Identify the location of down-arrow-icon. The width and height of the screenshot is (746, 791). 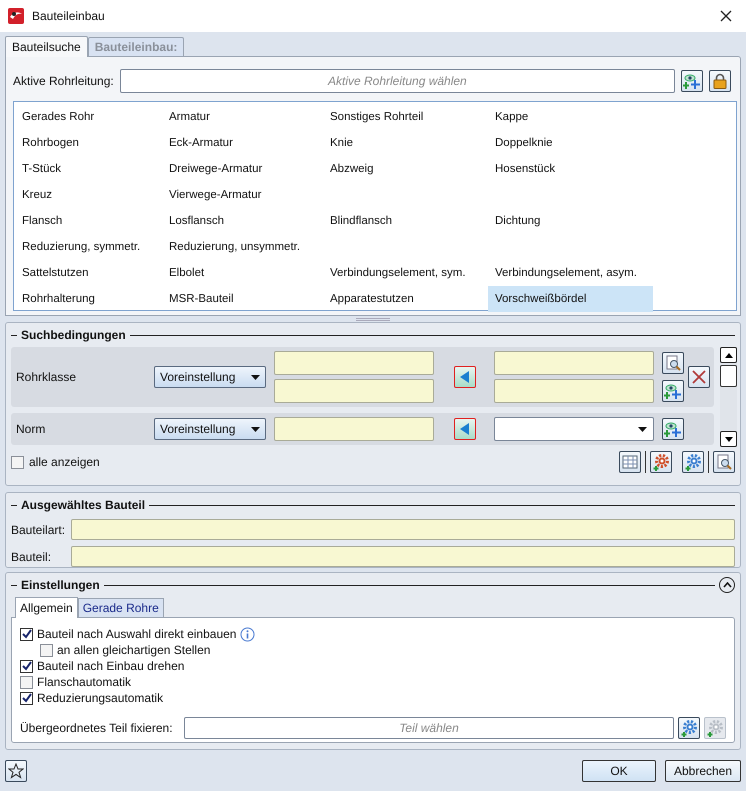
(728, 439).